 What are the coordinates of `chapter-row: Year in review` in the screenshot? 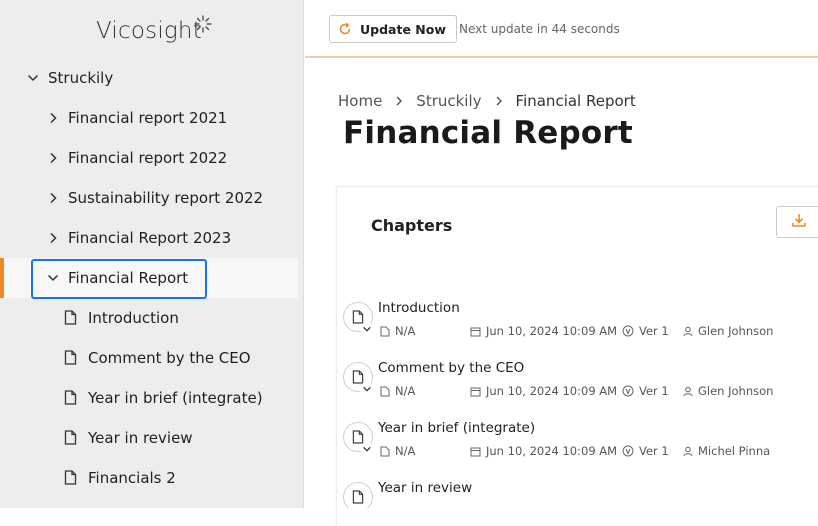 It's located at (578, 494).